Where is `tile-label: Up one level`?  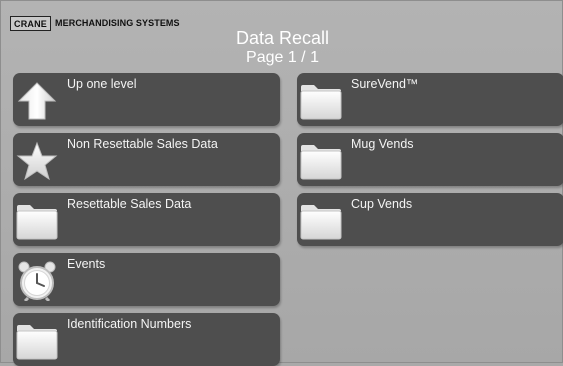 tile-label: Up one level is located at coordinates (102, 84).